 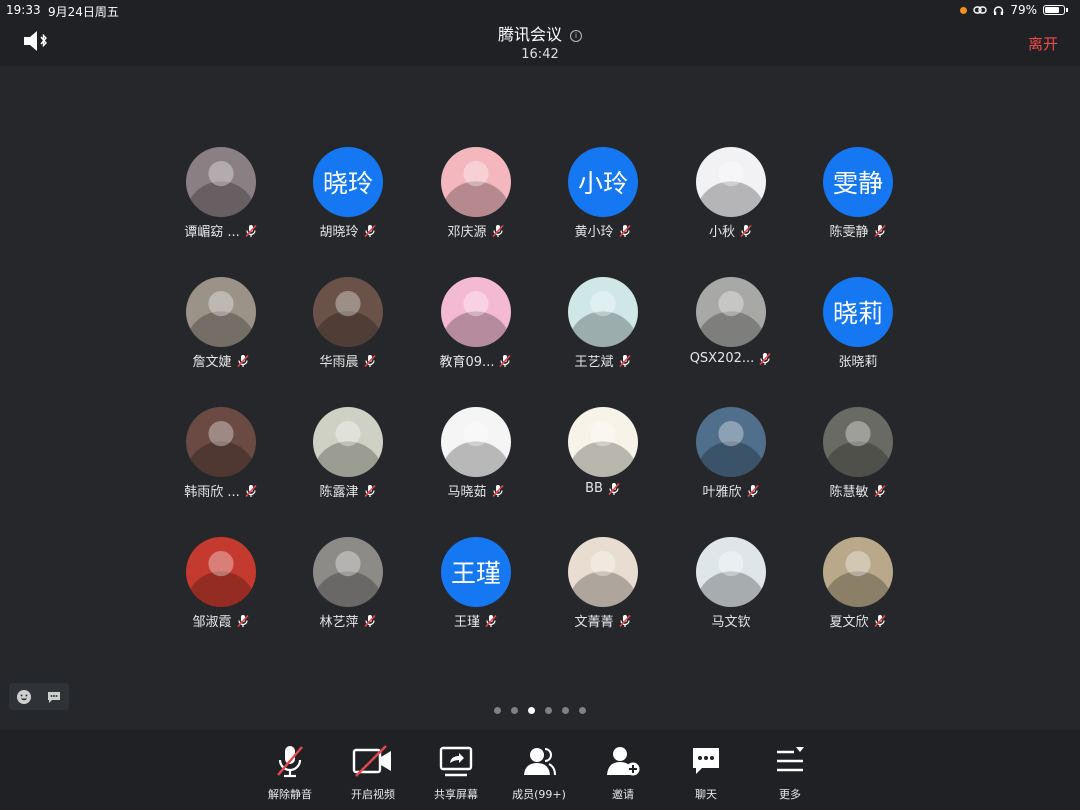 I want to click on member-avatar: 雯静, so click(x=858, y=182).